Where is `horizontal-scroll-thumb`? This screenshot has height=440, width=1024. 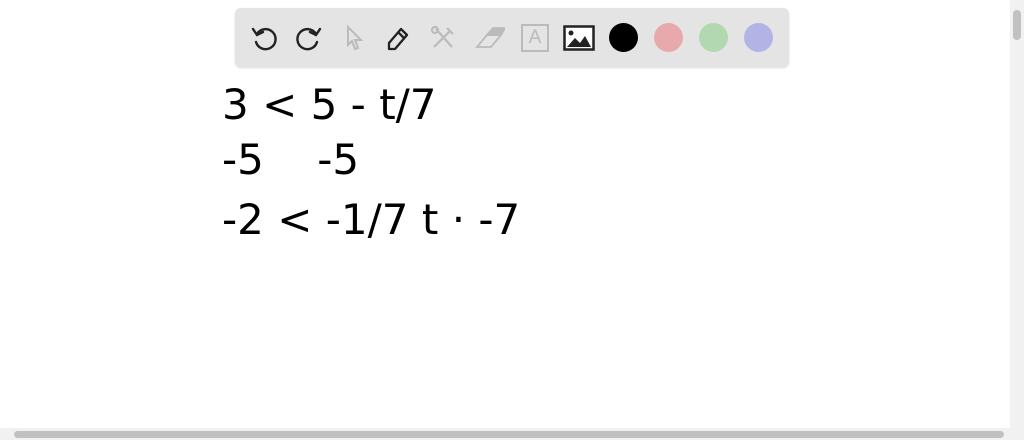
horizontal-scroll-thumb is located at coordinates (509, 434).